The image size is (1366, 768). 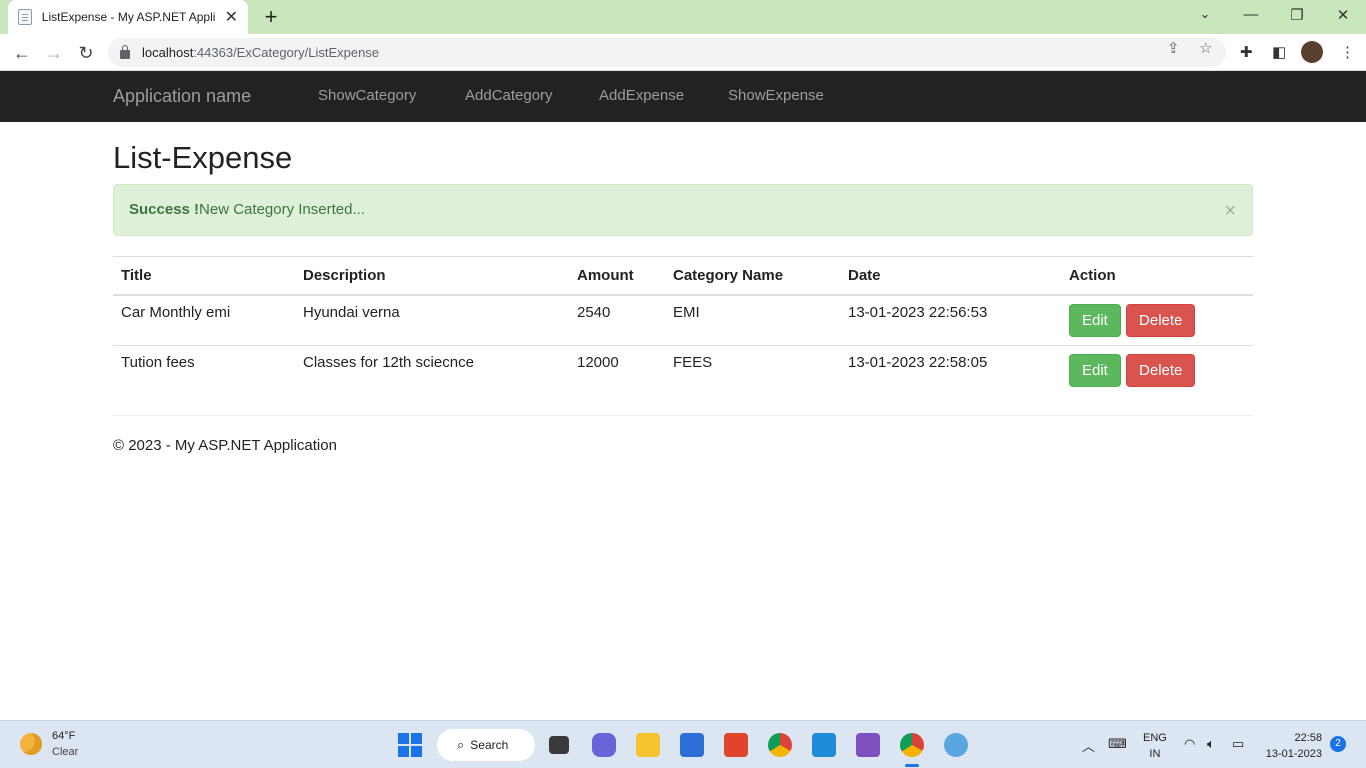 I want to click on cell-date: 13-01-2023 22:56:53, so click(x=950, y=320).